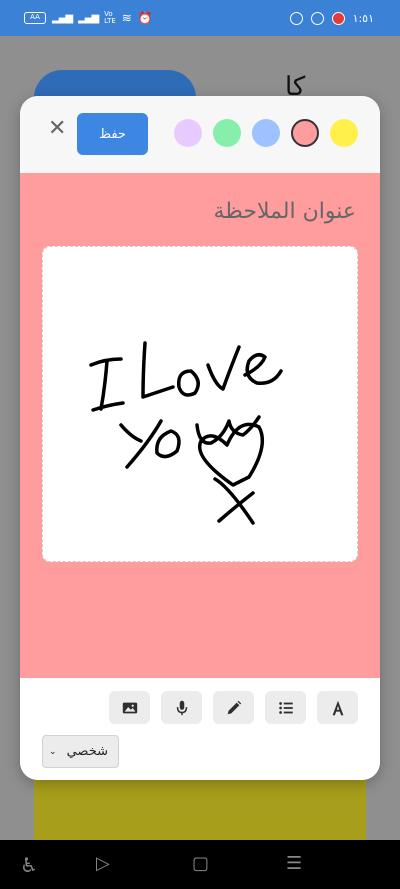 The height and width of the screenshot is (889, 400). What do you see at coordinates (87, 751) in the screenshot?
I see `category-label: شخصي` at bounding box center [87, 751].